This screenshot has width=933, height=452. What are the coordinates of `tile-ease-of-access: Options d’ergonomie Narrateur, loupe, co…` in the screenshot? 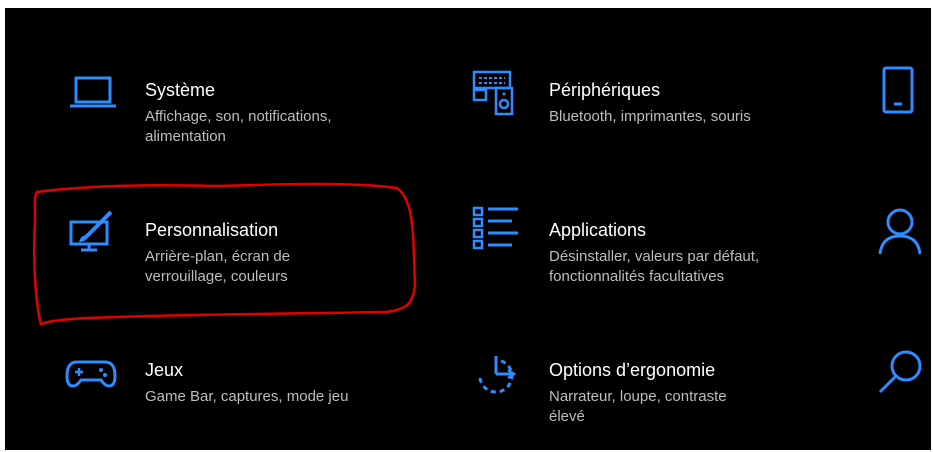 It's located at (652, 390).